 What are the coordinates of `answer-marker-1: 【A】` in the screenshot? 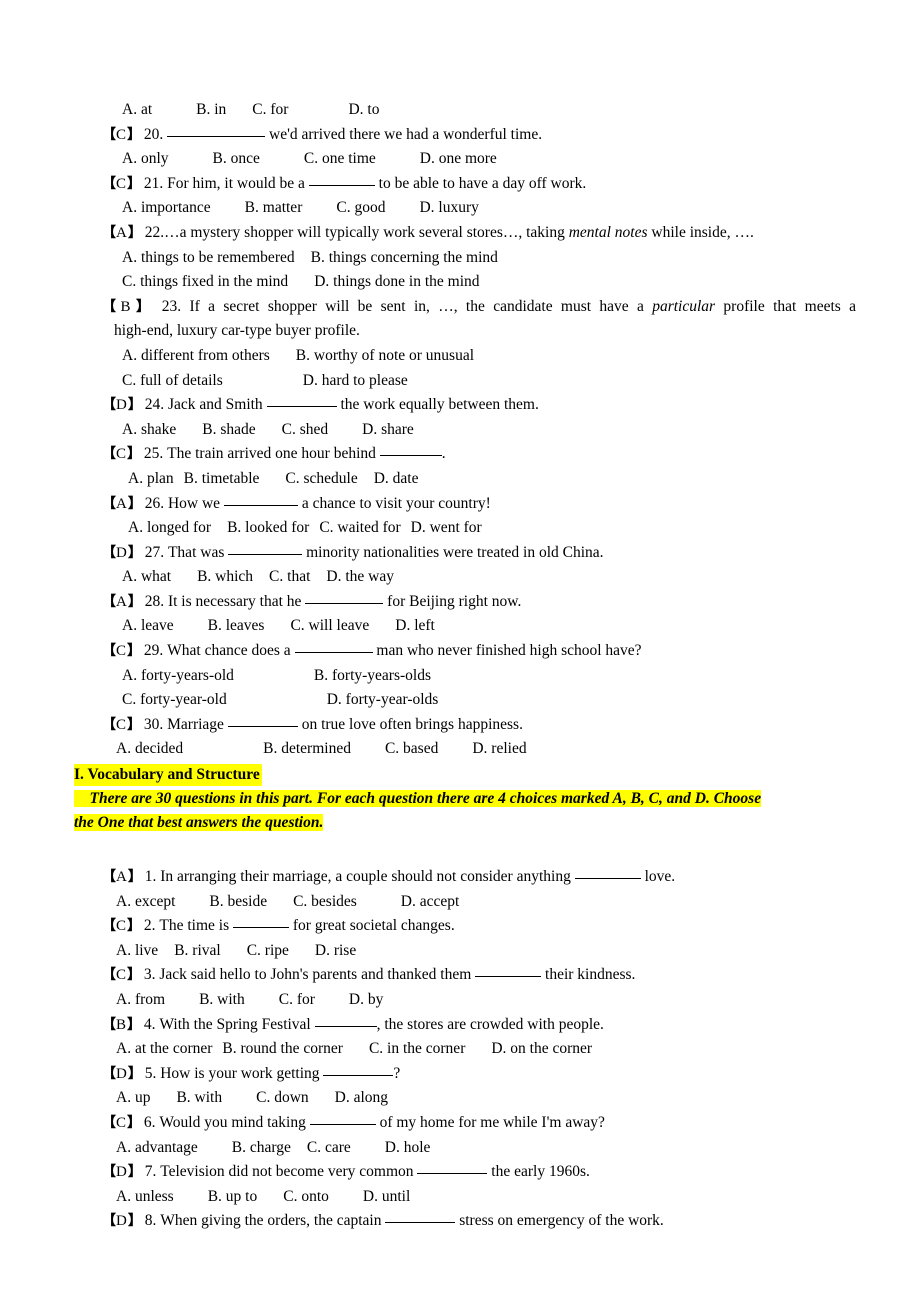 It's located at (122, 877).